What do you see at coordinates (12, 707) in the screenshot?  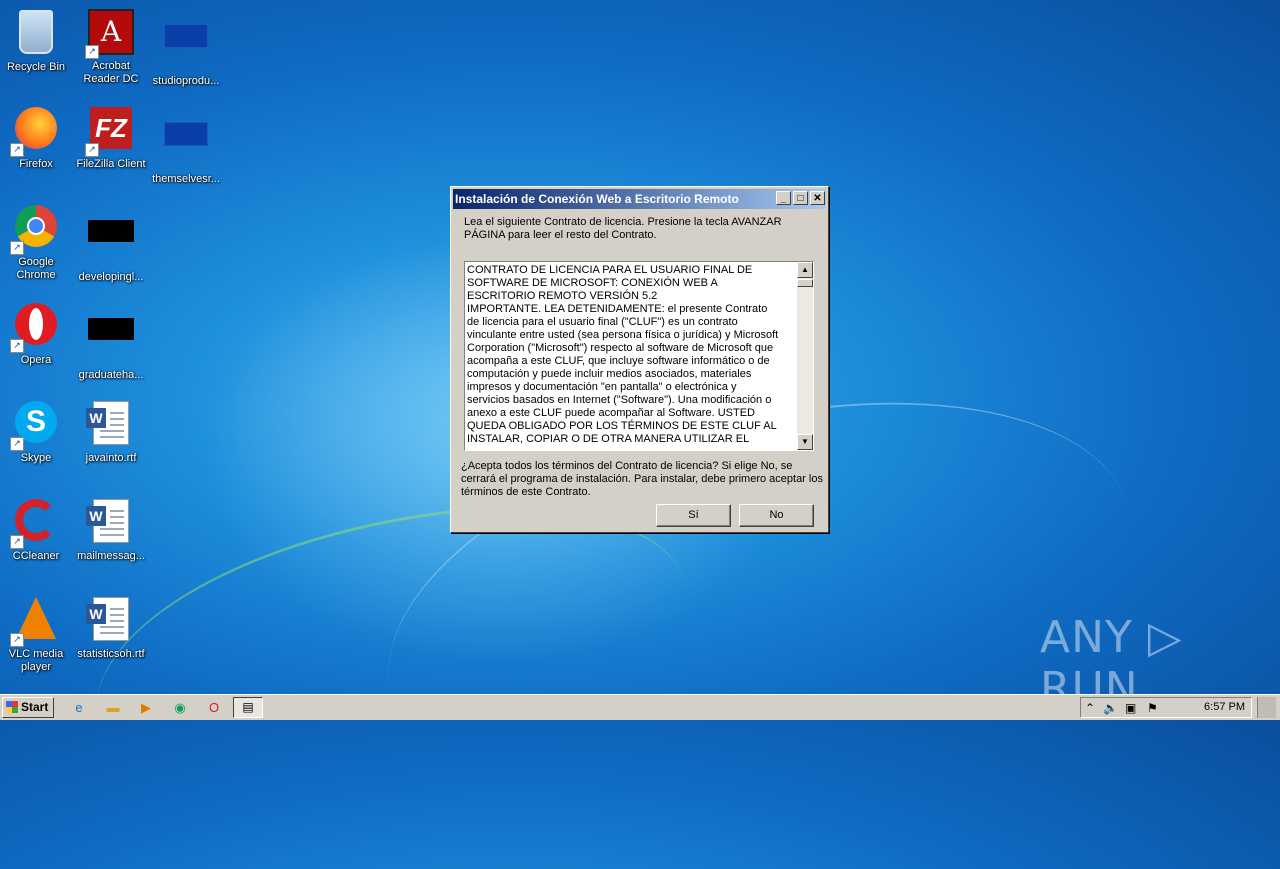 I see `windows-logo-icon` at bounding box center [12, 707].